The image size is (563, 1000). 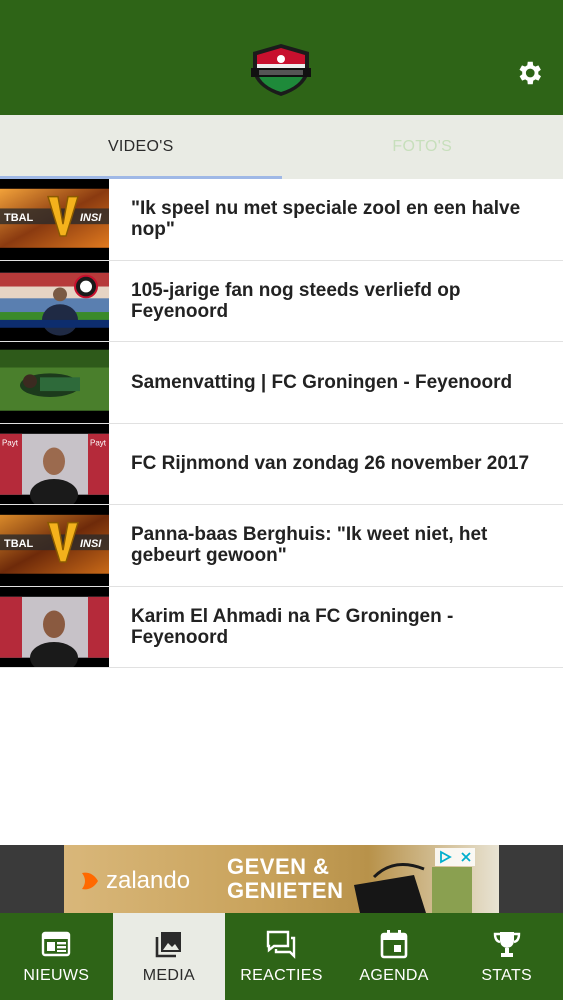 What do you see at coordinates (394, 975) in the screenshot?
I see `nav-agenda-label: AGENDA` at bounding box center [394, 975].